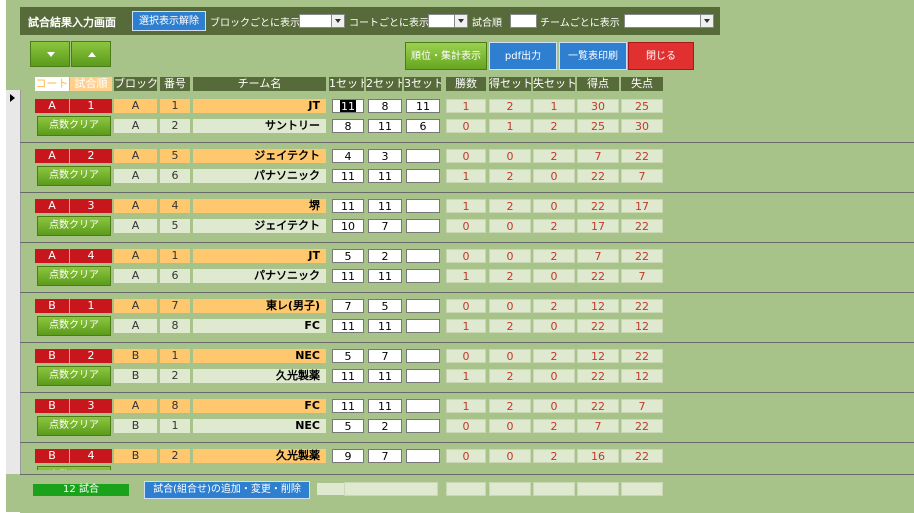  Describe the element at coordinates (385, 306) in the screenshot. I see `set2-score-input: 5` at that location.